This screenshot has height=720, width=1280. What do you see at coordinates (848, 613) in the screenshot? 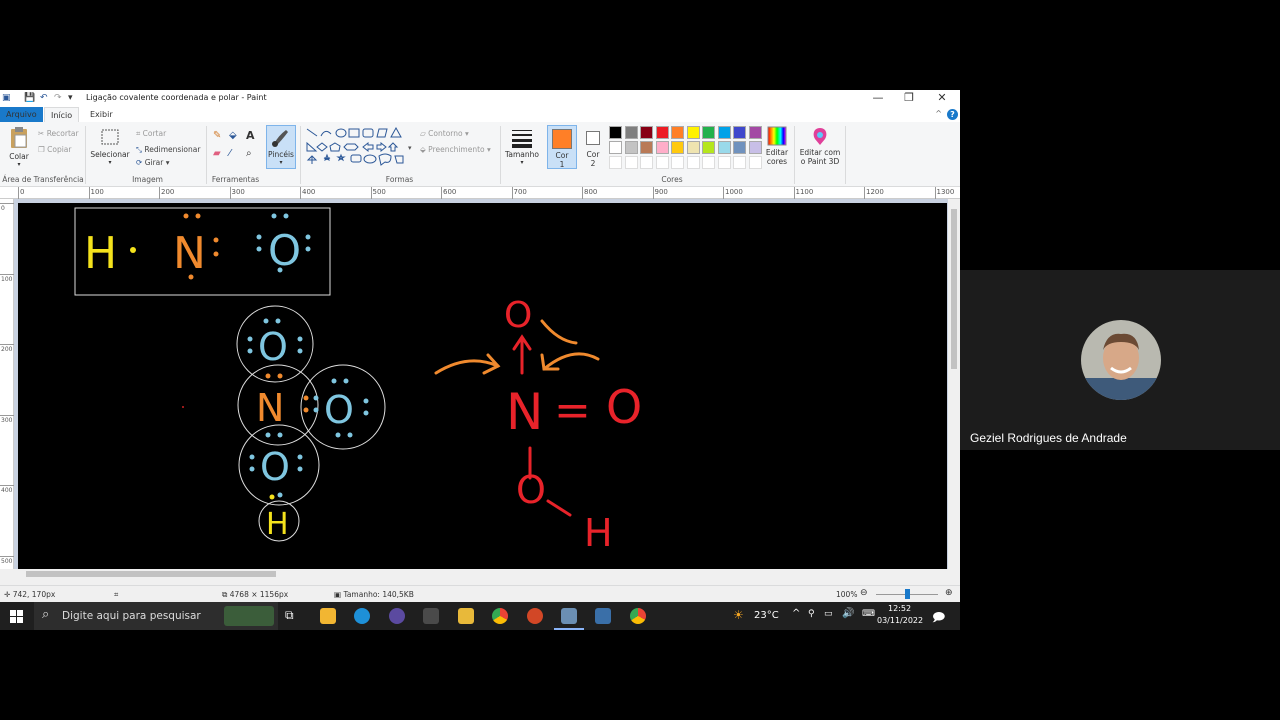
I see `volume-icon: 🔊` at bounding box center [848, 613].